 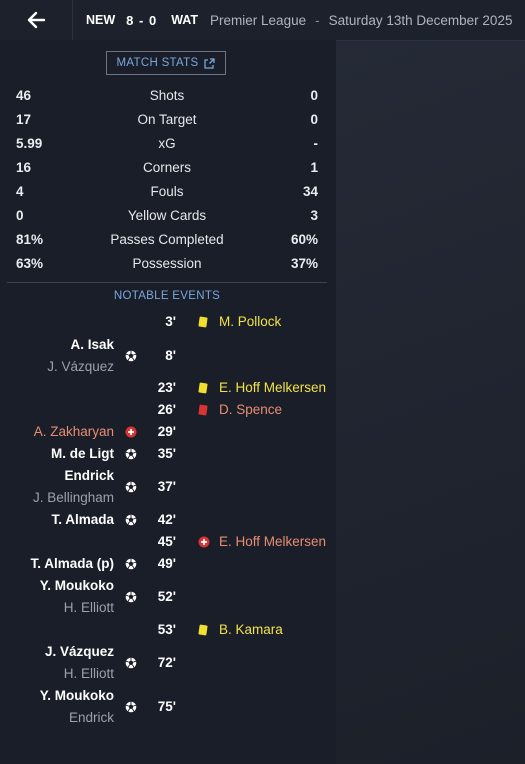 What do you see at coordinates (167, 282) in the screenshot?
I see `divider` at bounding box center [167, 282].